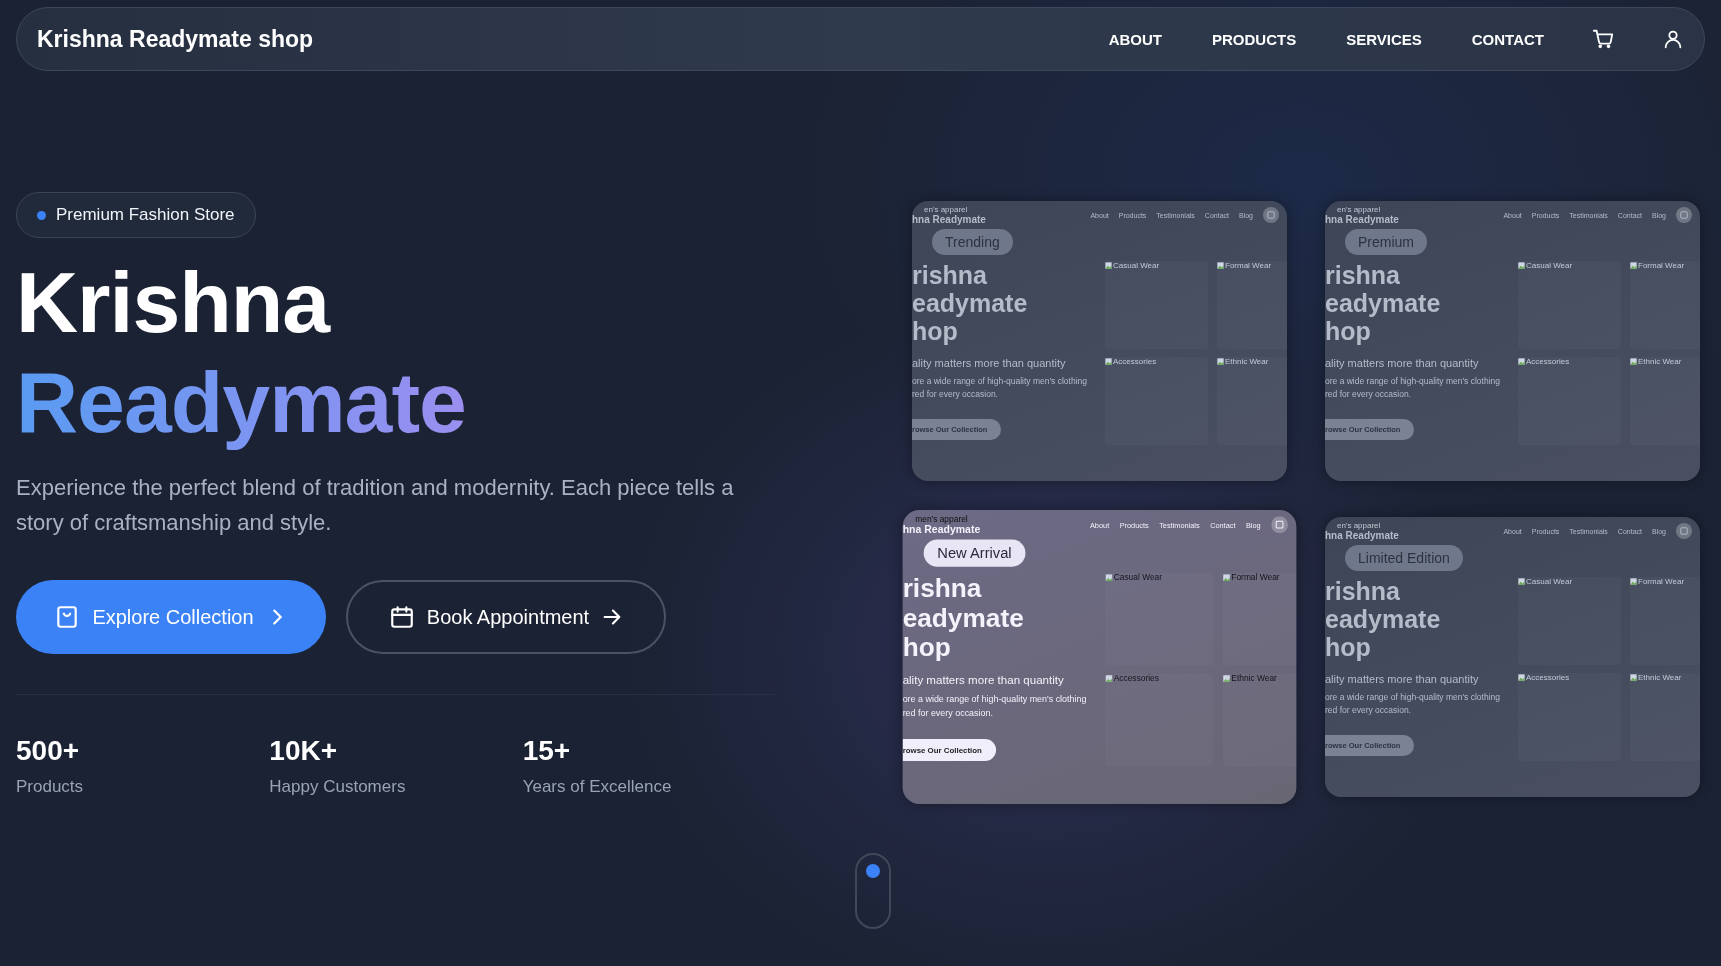 This screenshot has width=1721, height=966. What do you see at coordinates (175, 39) in the screenshot?
I see `brand-name: Krishna Readymate shop` at bounding box center [175, 39].